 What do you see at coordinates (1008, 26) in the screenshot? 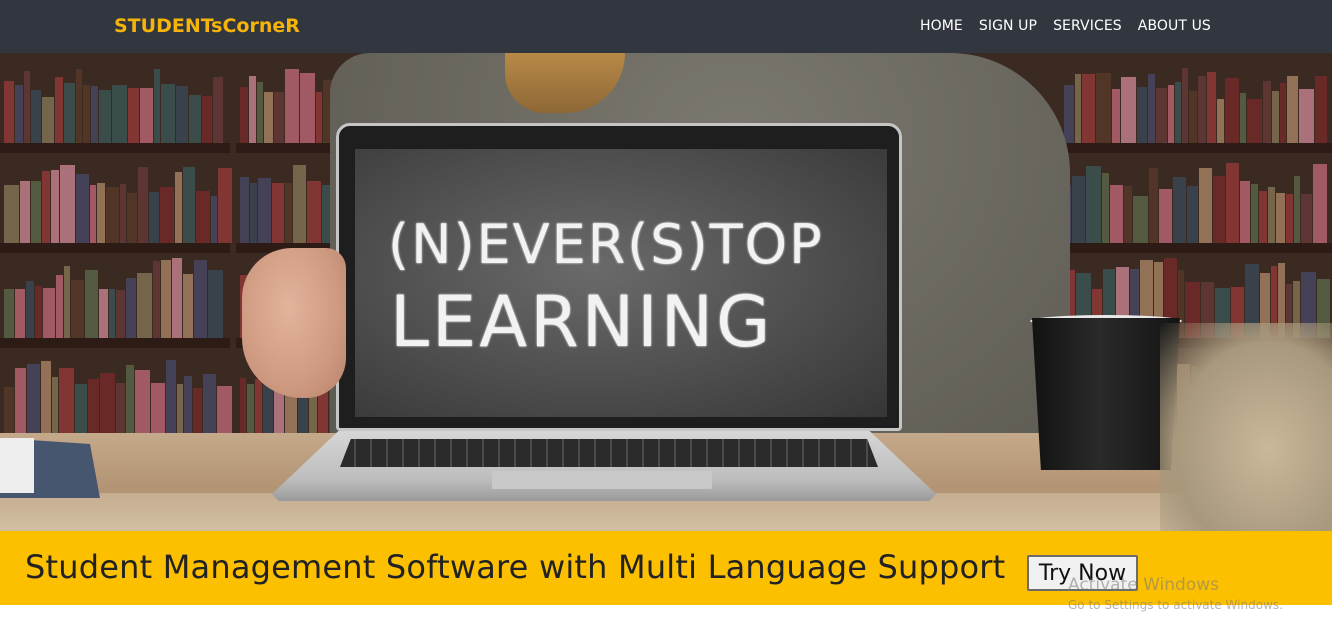
I see `nav-link-sign-up: SIGN UP` at bounding box center [1008, 26].